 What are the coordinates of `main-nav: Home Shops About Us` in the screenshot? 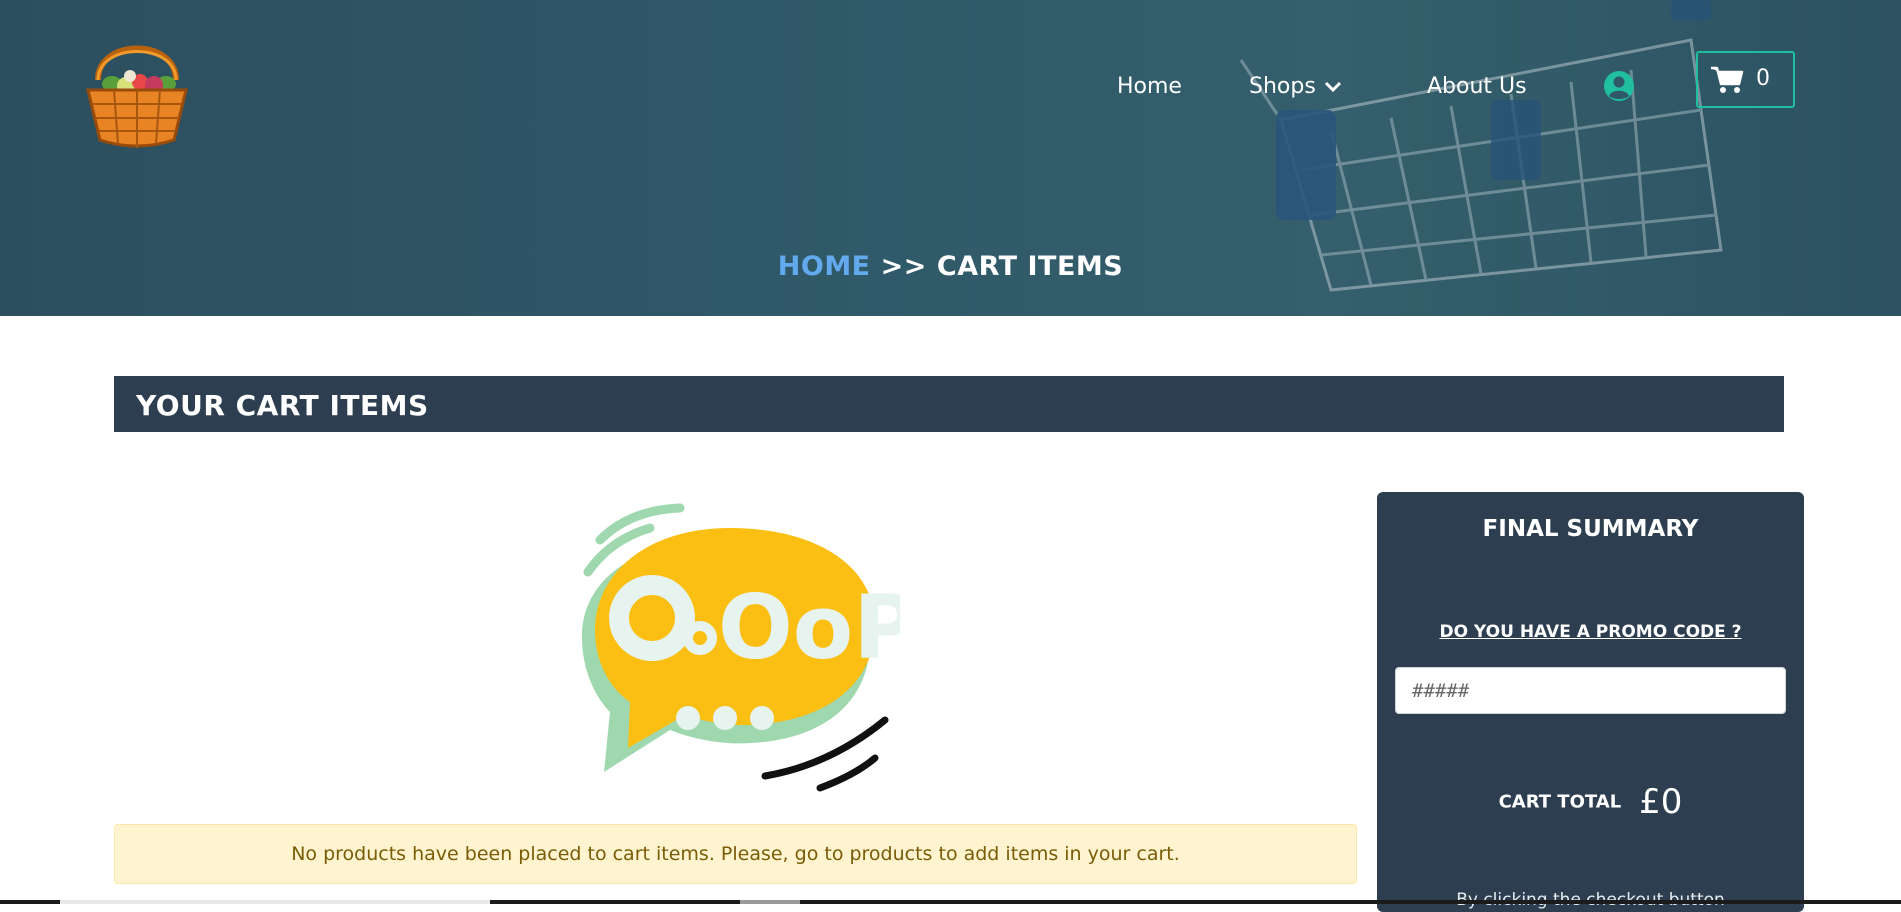 It's located at (950, 88).